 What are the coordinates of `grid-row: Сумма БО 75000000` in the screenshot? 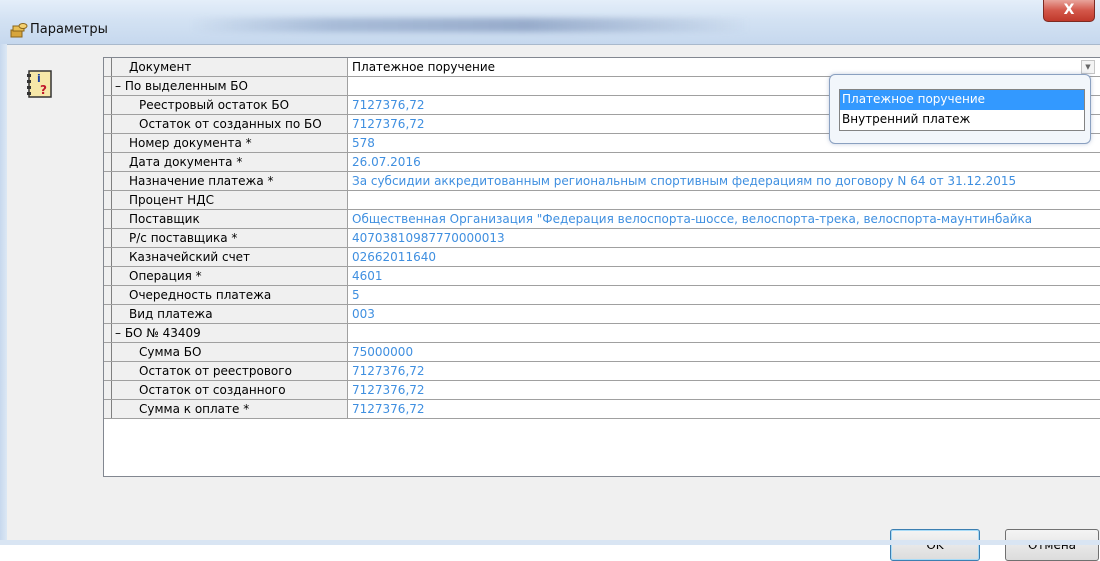 It's located at (602, 352).